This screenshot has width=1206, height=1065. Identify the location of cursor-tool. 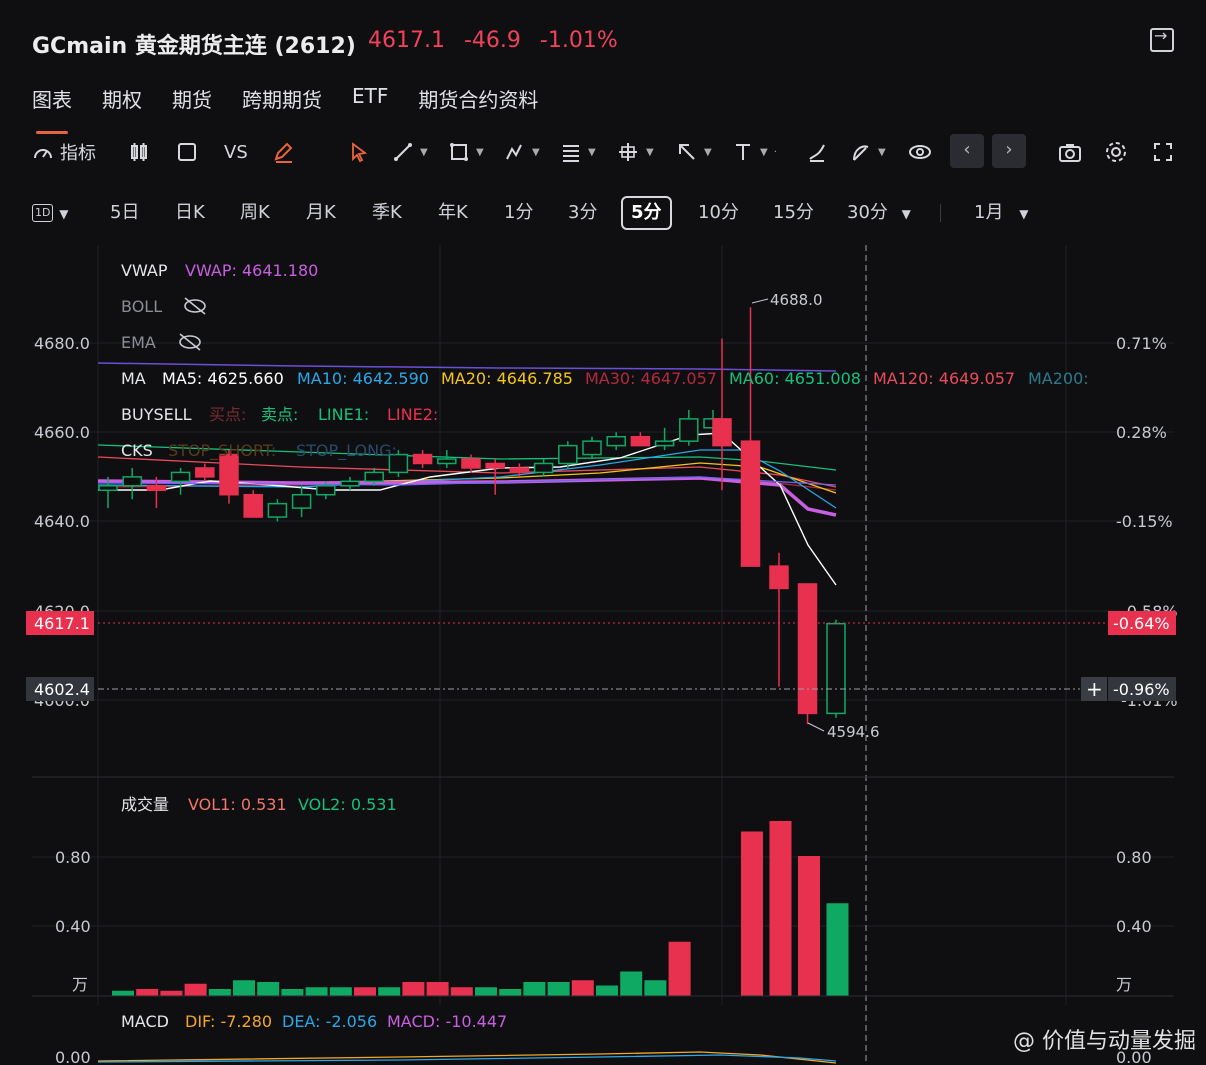
(359, 152).